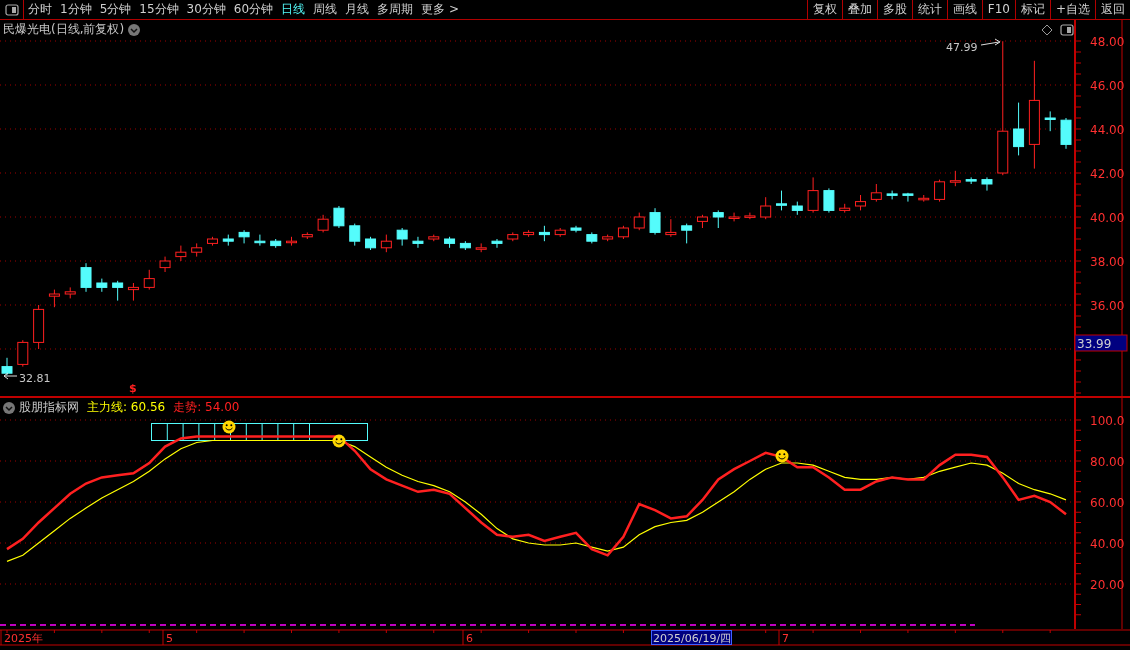  I want to click on toolbar-button: 复权, so click(824, 9).